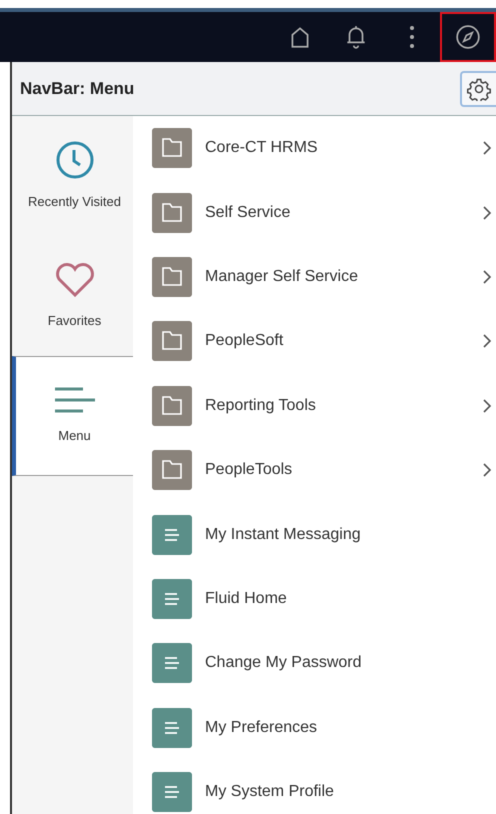 This screenshot has height=814, width=496. I want to click on compass-icon, so click(468, 37).